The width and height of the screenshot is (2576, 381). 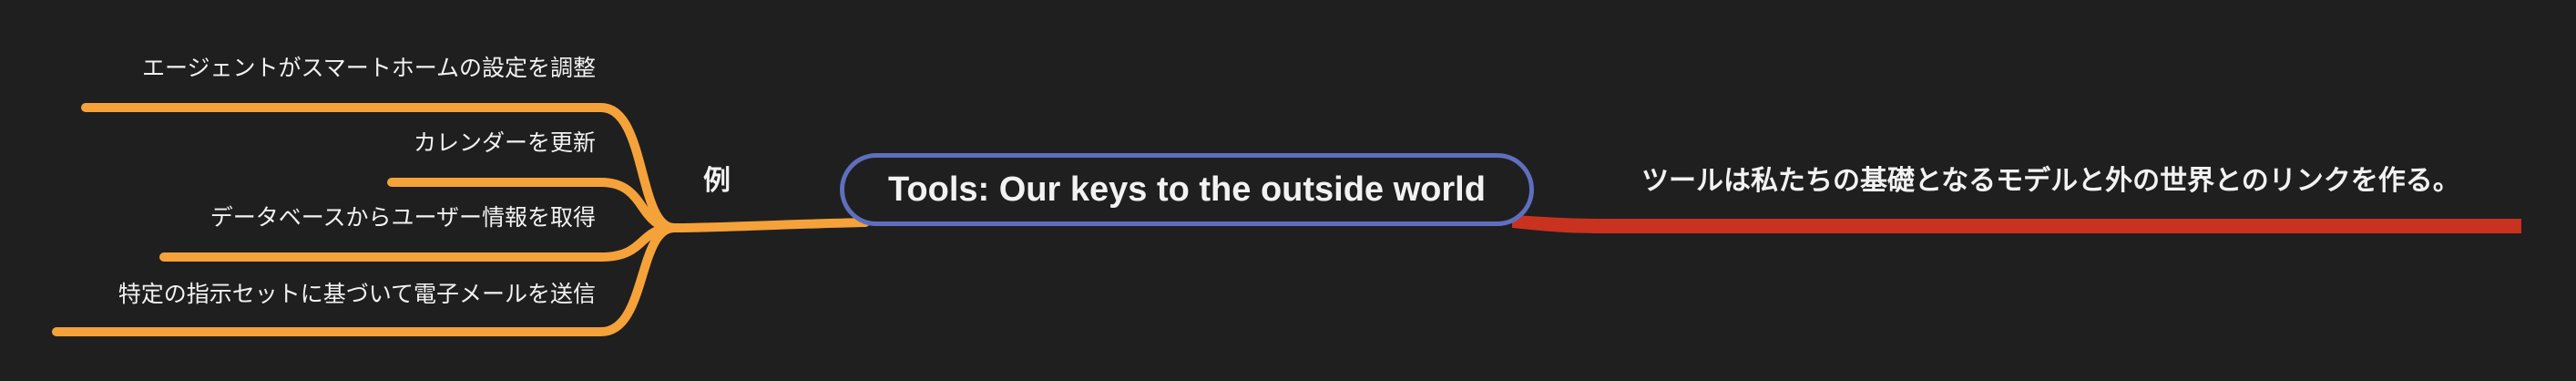 What do you see at coordinates (505, 142) in the screenshot?
I see `example-leaf-calendar: カレンダーを更新` at bounding box center [505, 142].